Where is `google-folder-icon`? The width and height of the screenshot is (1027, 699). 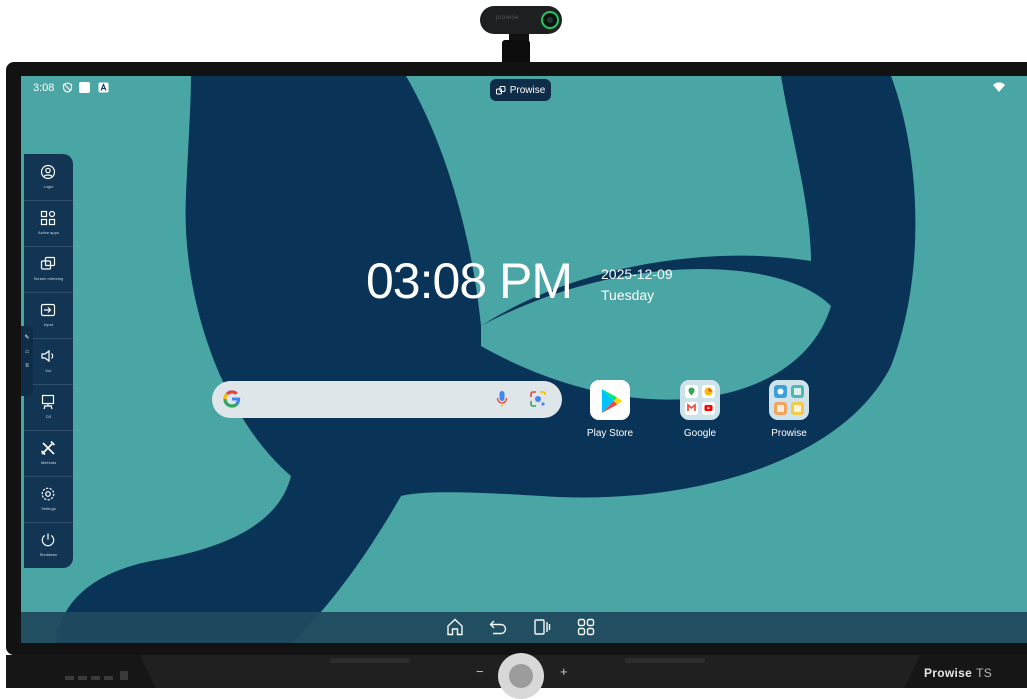
google-folder-icon is located at coordinates (700, 400).